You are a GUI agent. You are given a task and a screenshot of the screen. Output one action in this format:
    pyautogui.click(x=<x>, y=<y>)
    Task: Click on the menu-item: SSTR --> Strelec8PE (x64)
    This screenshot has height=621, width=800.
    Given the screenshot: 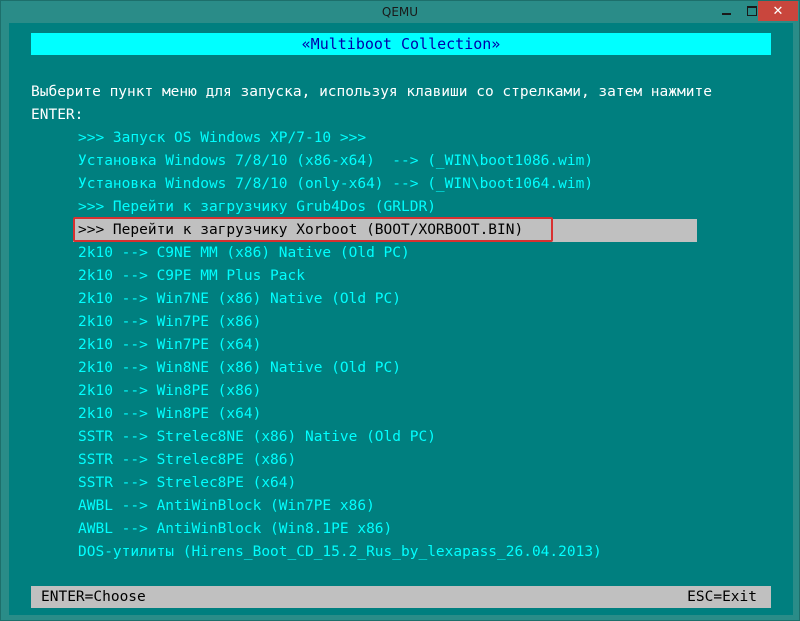 What is the action you would take?
    pyautogui.click(x=385, y=483)
    